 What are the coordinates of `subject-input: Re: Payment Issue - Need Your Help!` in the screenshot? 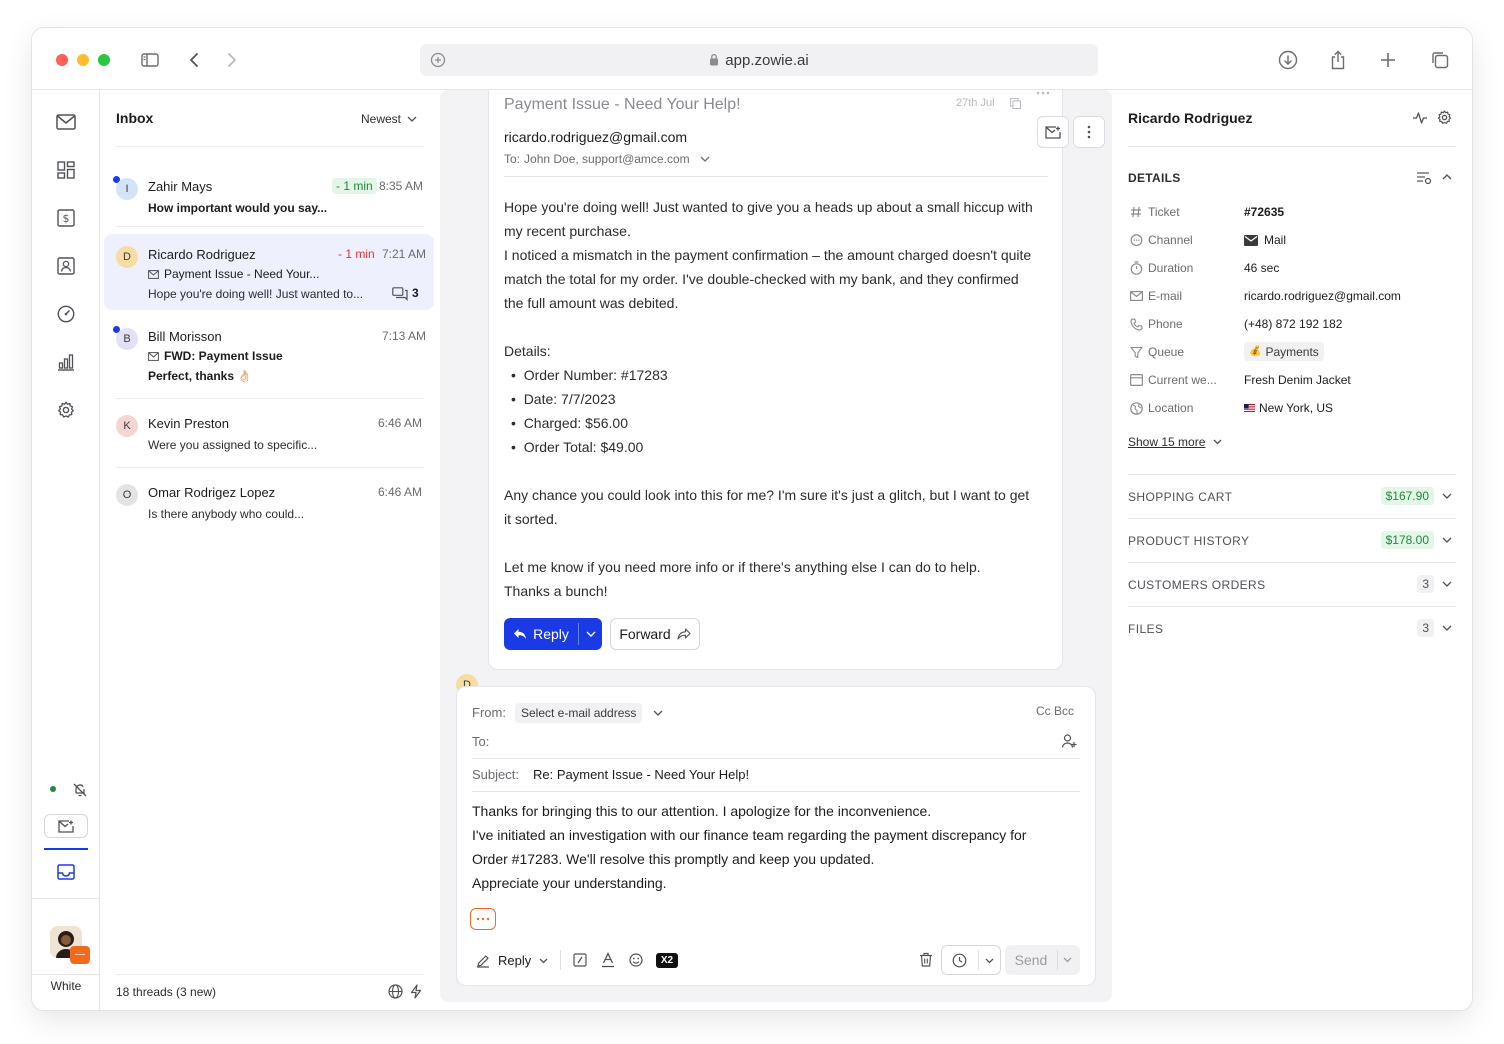 It's located at (641, 774).